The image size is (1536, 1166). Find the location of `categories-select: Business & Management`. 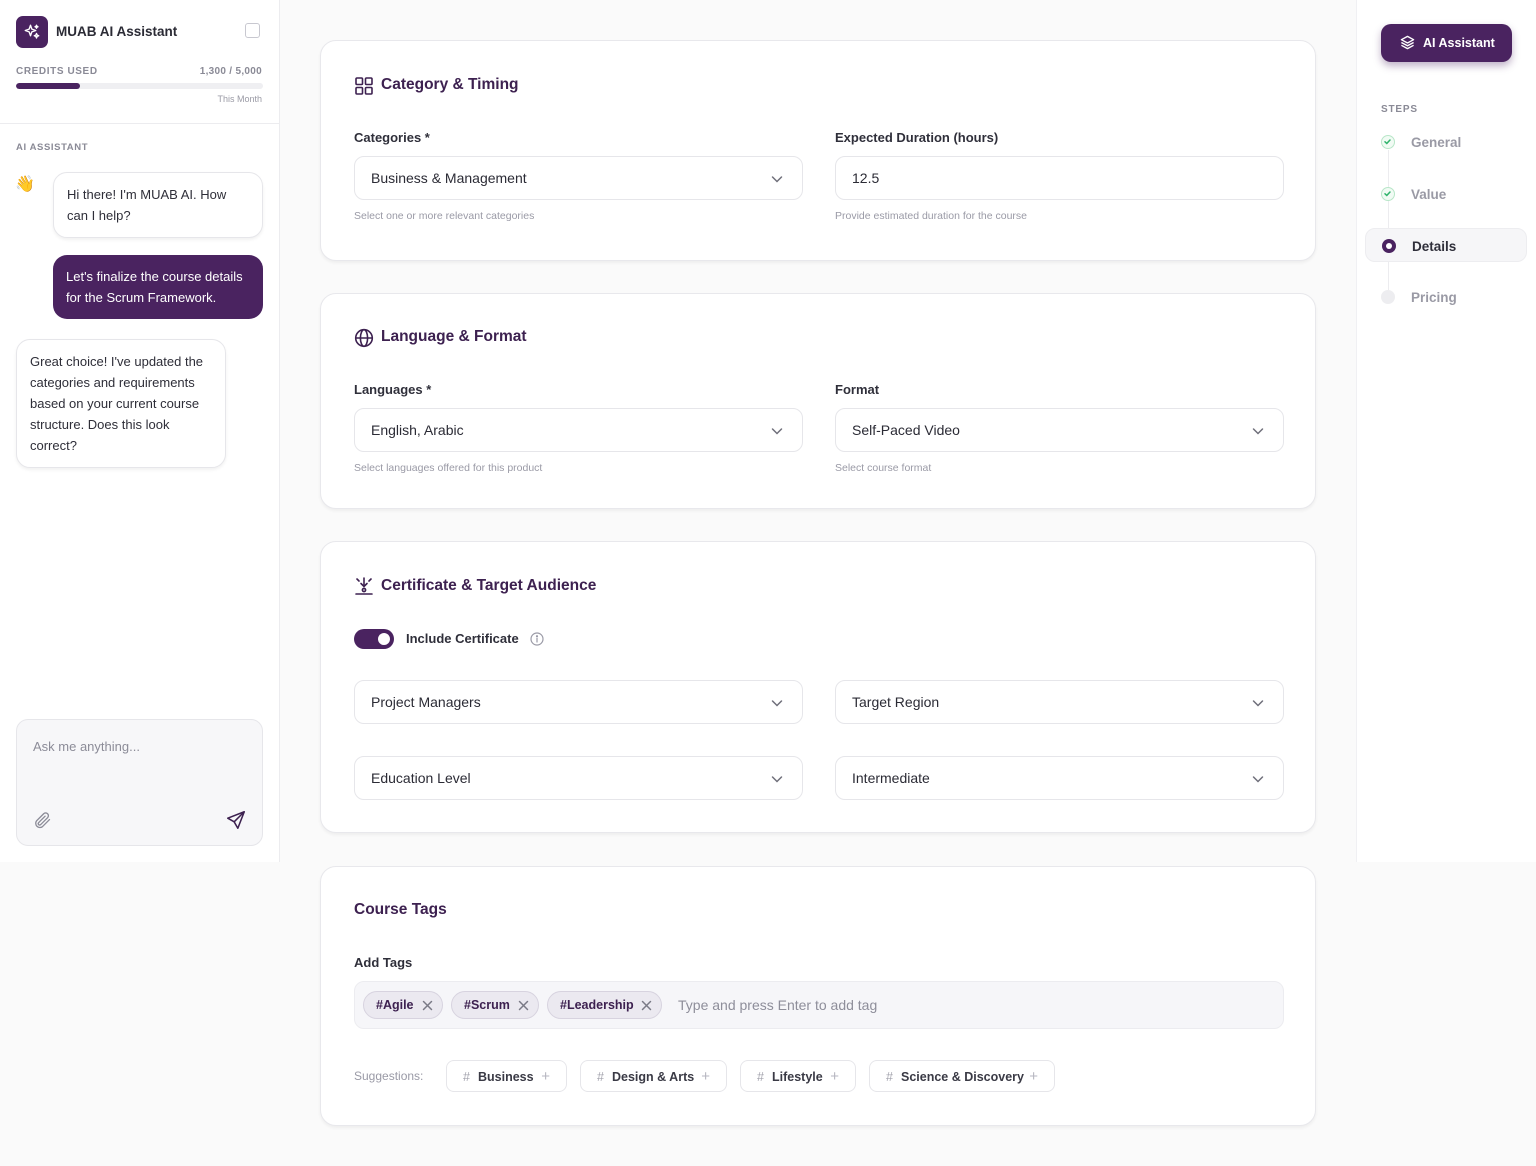

categories-select: Business & Management is located at coordinates (578, 178).